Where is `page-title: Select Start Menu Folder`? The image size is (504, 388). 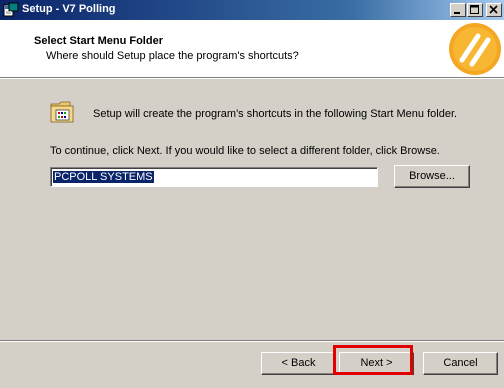 page-title: Select Start Menu Folder is located at coordinates (98, 41).